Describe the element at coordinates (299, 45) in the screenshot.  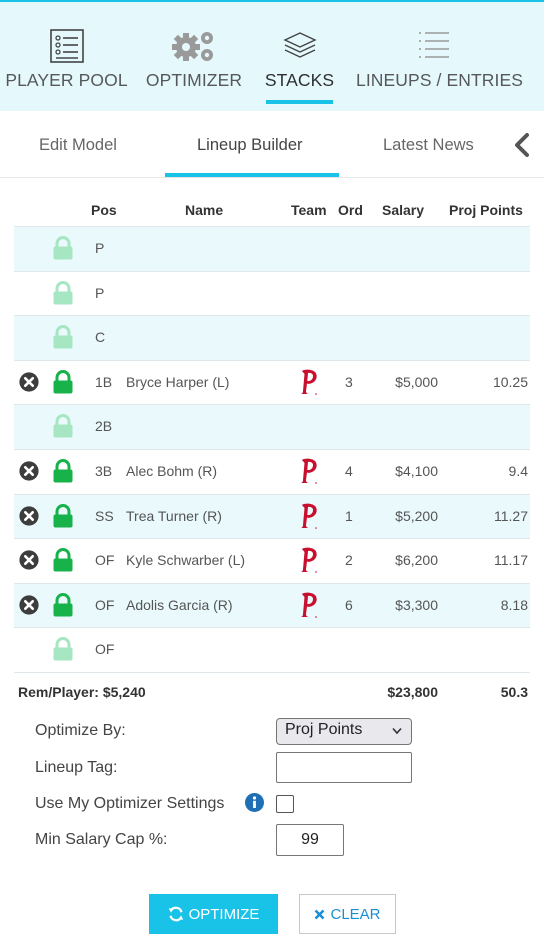
I see `layers-icon` at that location.